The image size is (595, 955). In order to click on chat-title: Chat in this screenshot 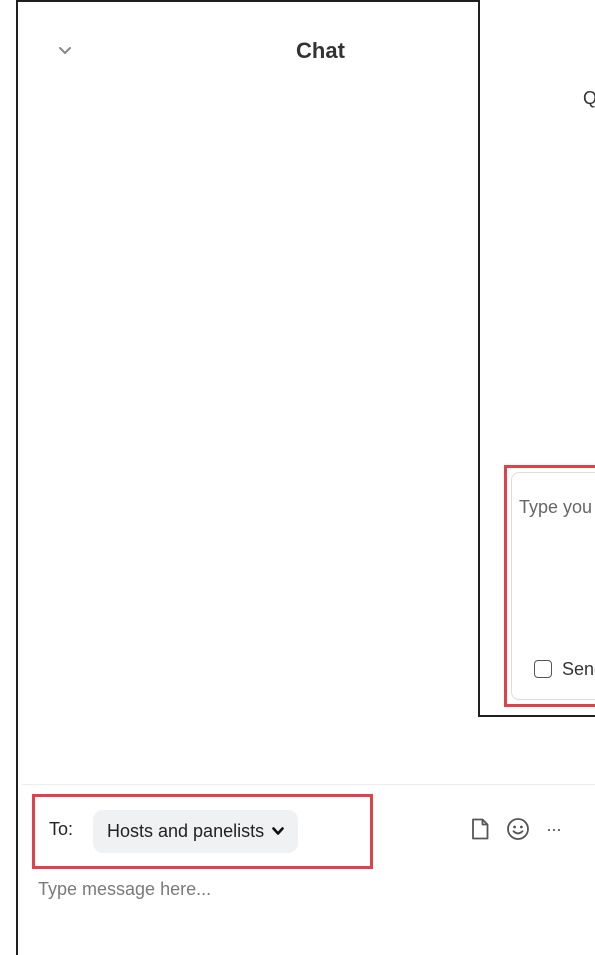, I will do `click(320, 50)`.